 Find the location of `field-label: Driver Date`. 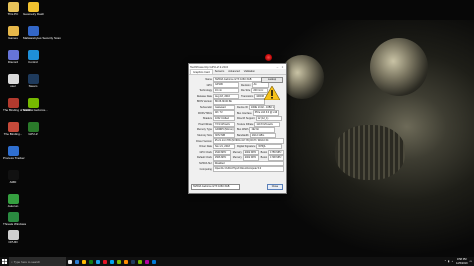

field-label: Driver Date is located at coordinates (205, 147).